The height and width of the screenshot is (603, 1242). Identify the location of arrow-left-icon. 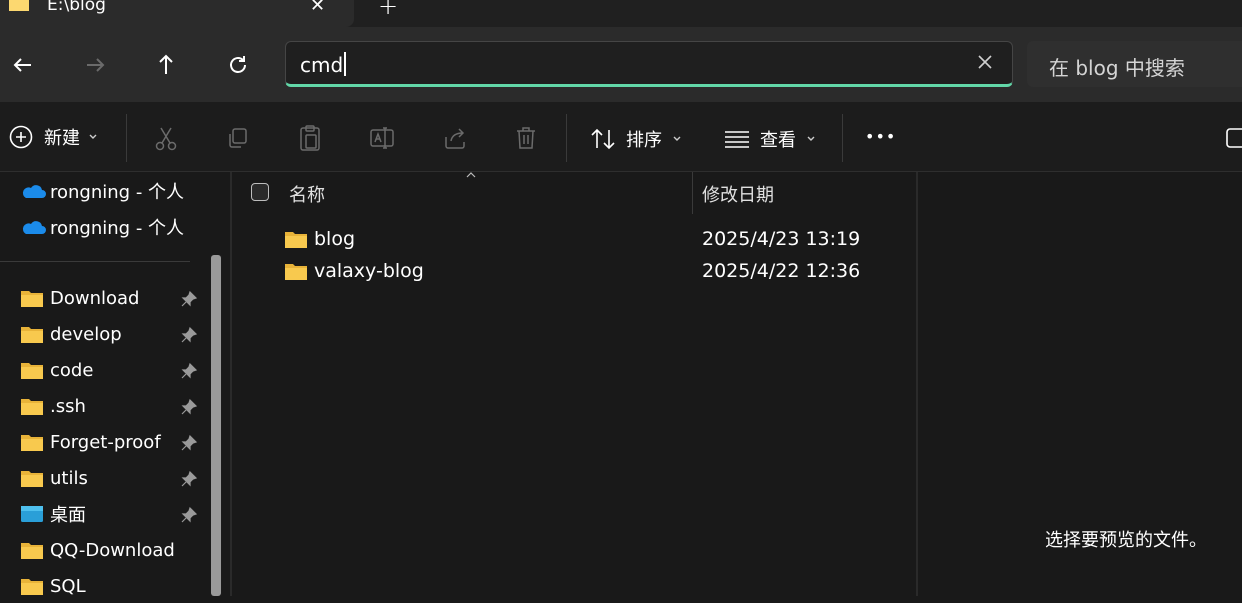
(22, 65).